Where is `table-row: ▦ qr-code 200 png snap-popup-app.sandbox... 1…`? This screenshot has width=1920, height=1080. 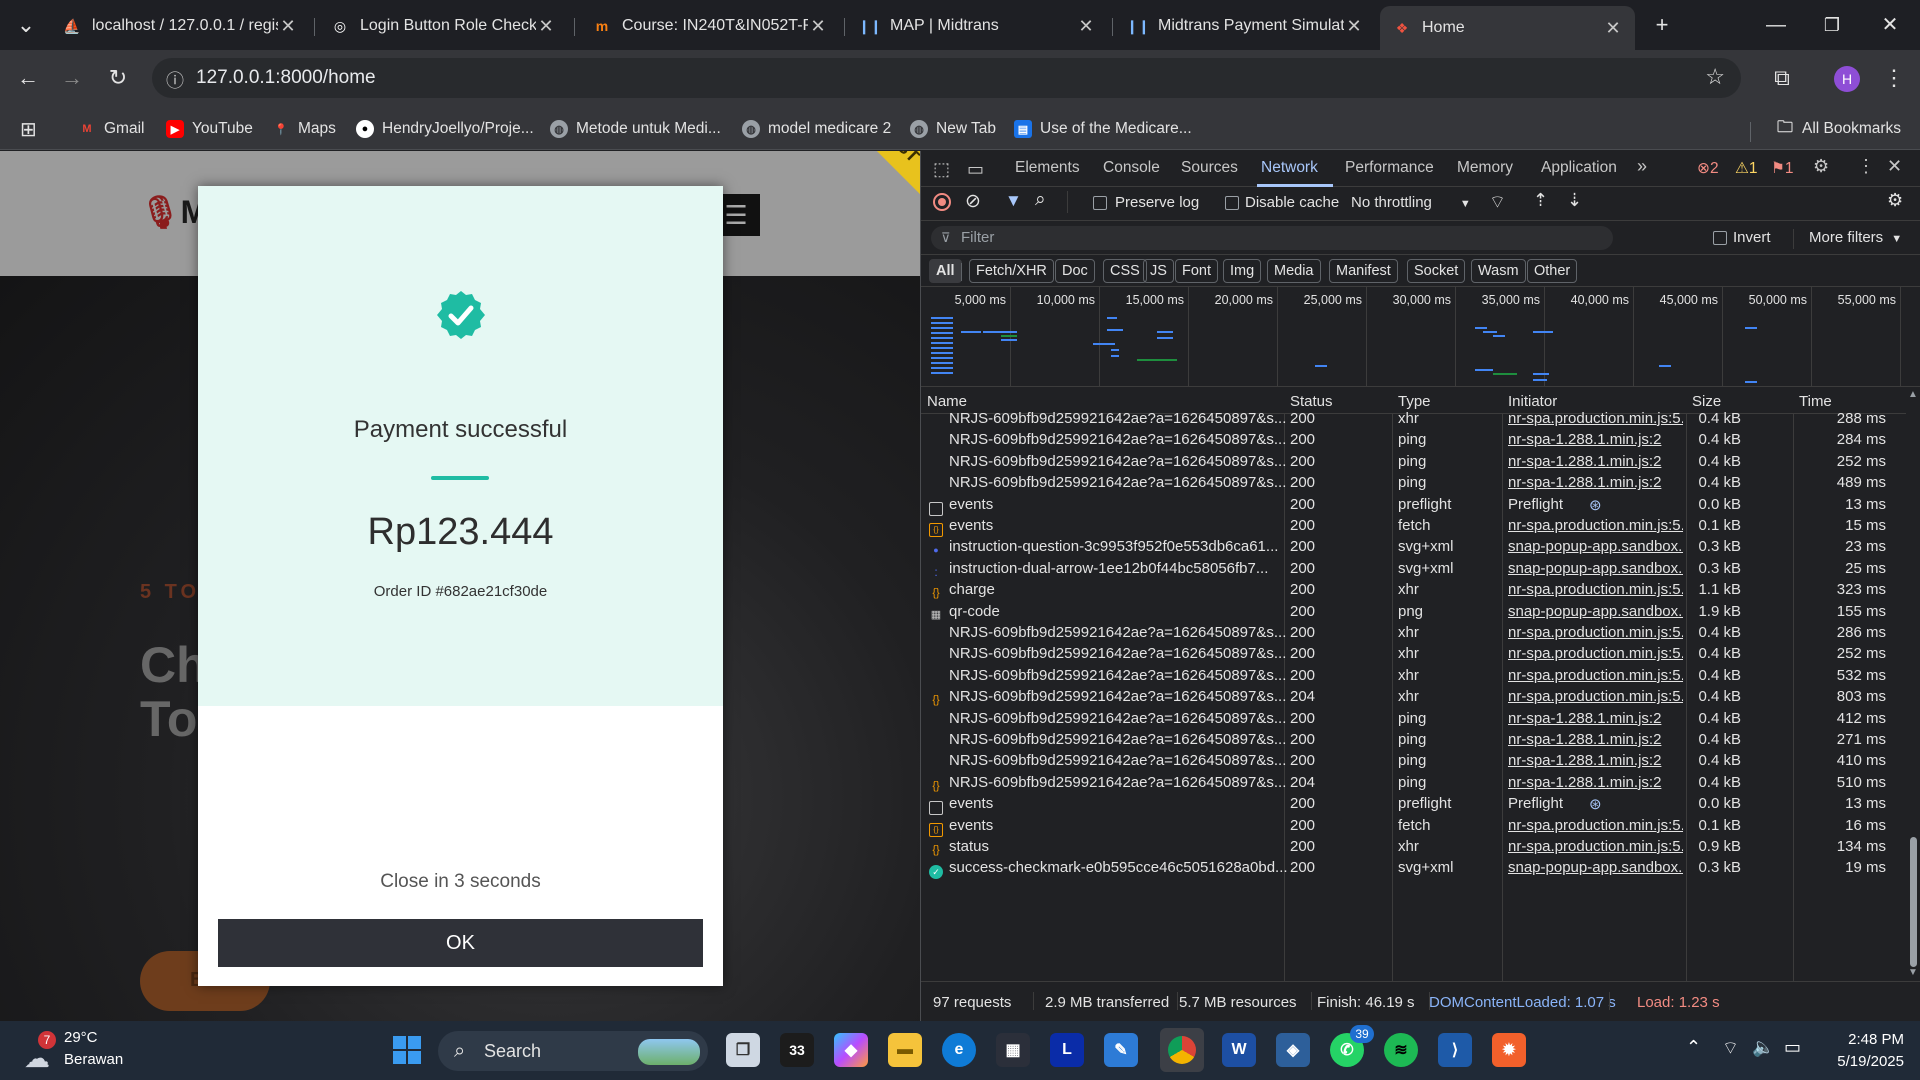 table-row: ▦ qr-code 200 png snap-popup-app.sandbox... 1… is located at coordinates (1413, 612).